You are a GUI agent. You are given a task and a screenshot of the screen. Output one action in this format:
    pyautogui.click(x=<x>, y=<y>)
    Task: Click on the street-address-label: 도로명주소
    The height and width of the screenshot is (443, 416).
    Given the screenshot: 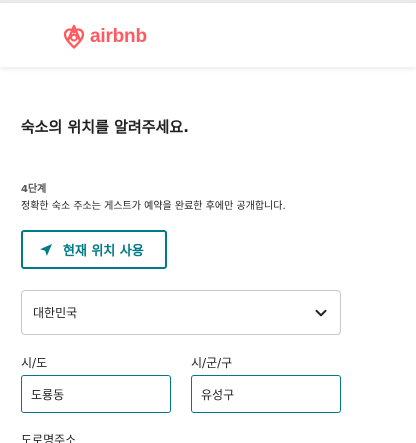 What is the action you would take?
    pyautogui.click(x=49, y=438)
    